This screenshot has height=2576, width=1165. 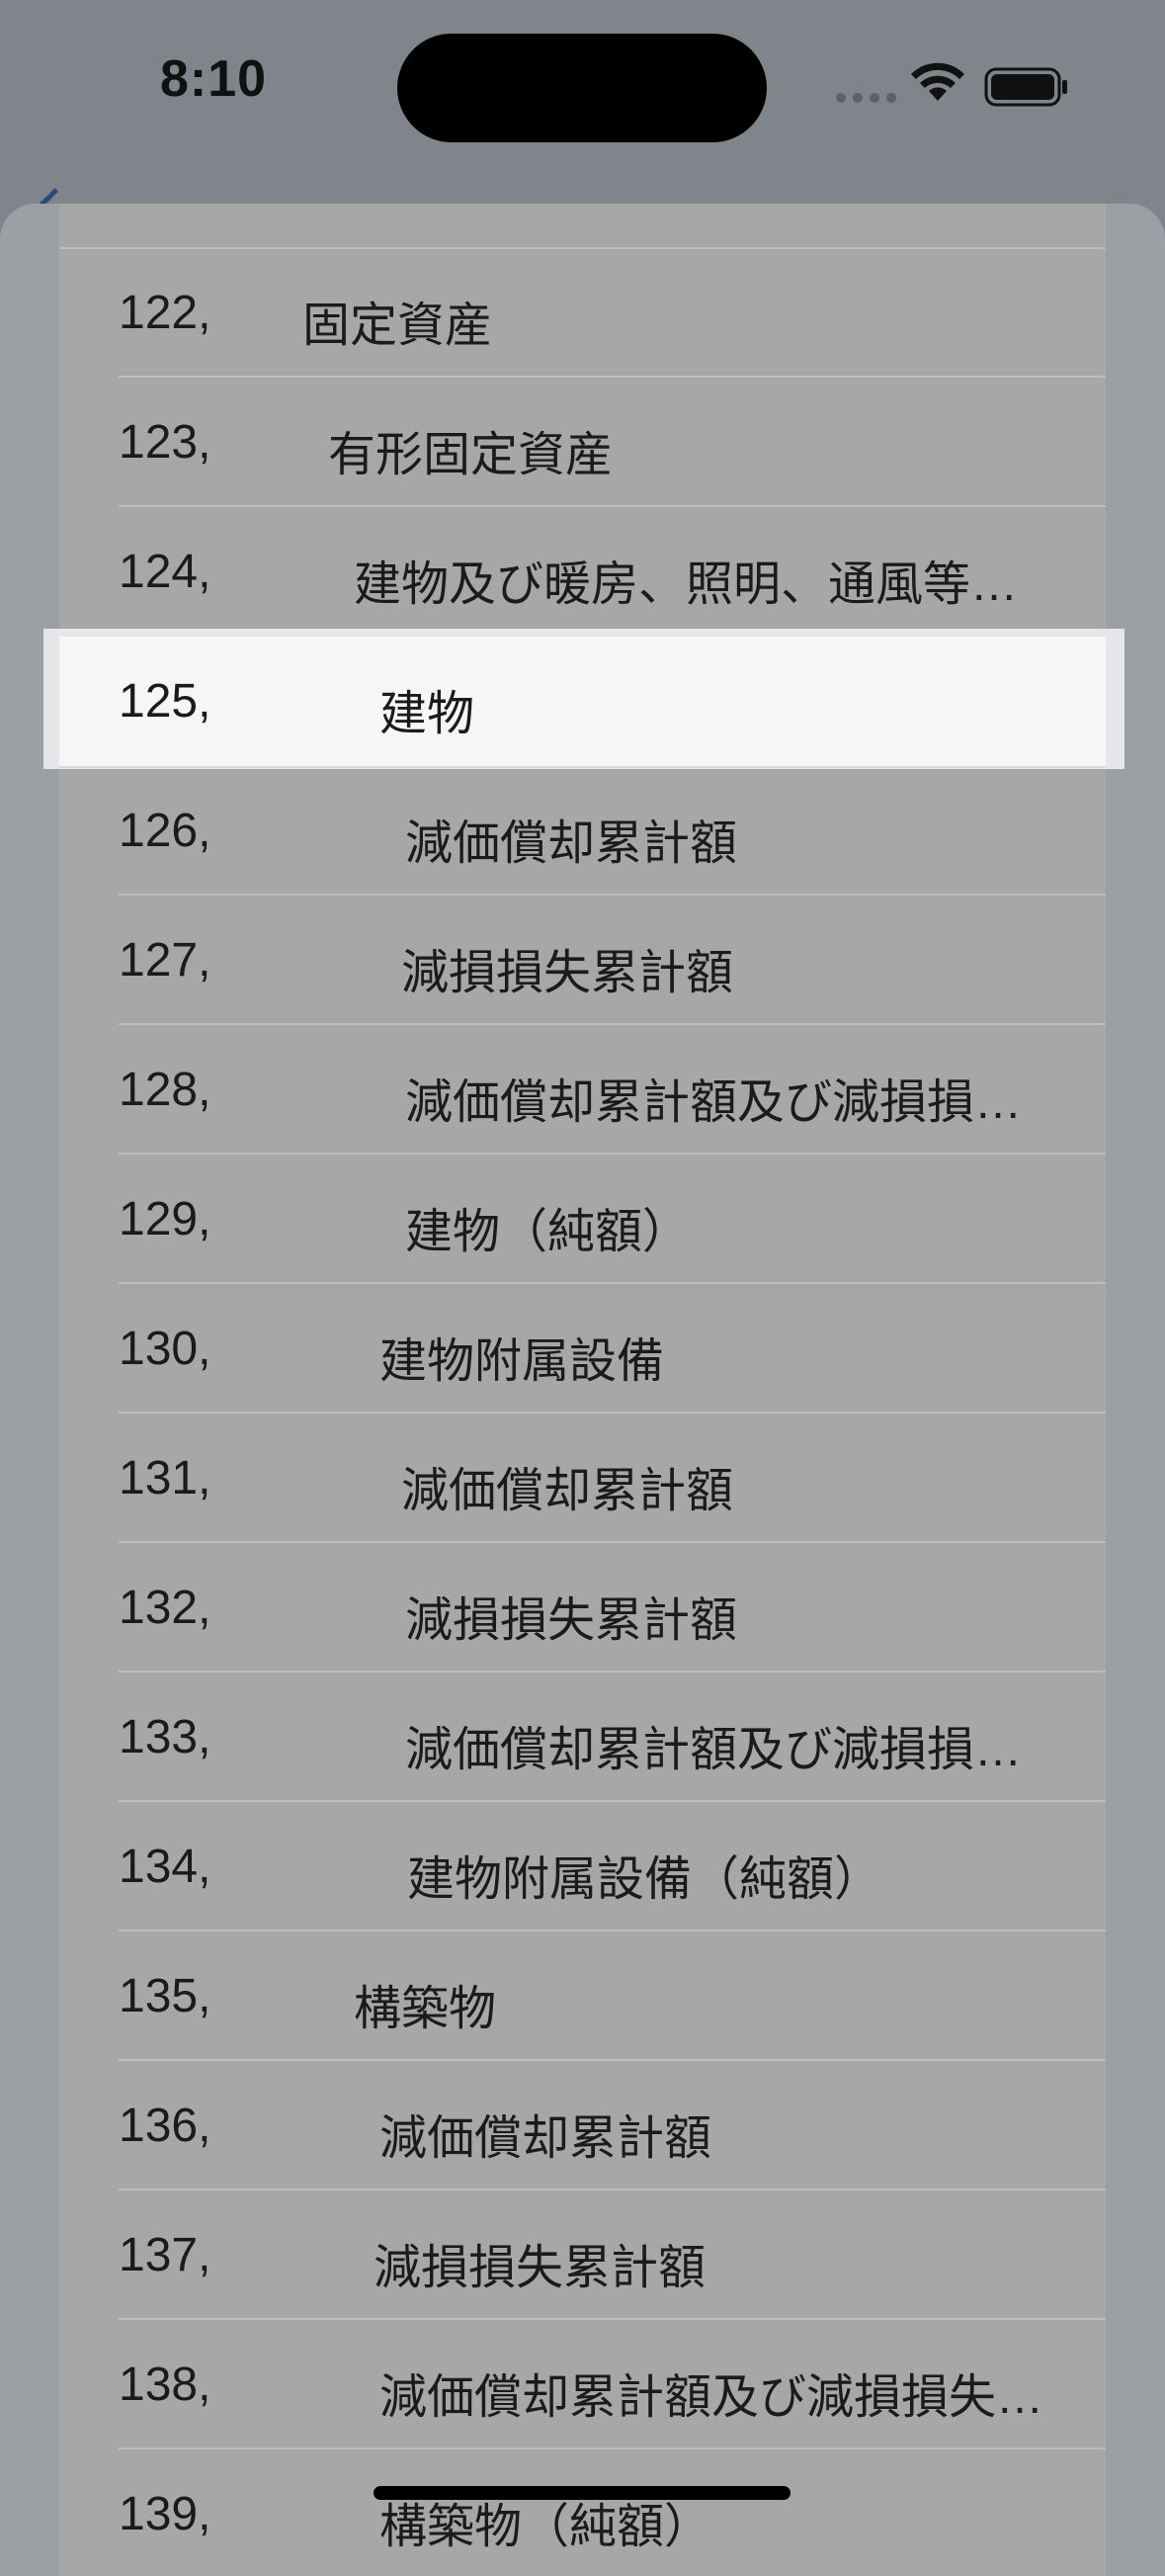 I want to click on row-label: 有形固定資産, so click(x=471, y=455).